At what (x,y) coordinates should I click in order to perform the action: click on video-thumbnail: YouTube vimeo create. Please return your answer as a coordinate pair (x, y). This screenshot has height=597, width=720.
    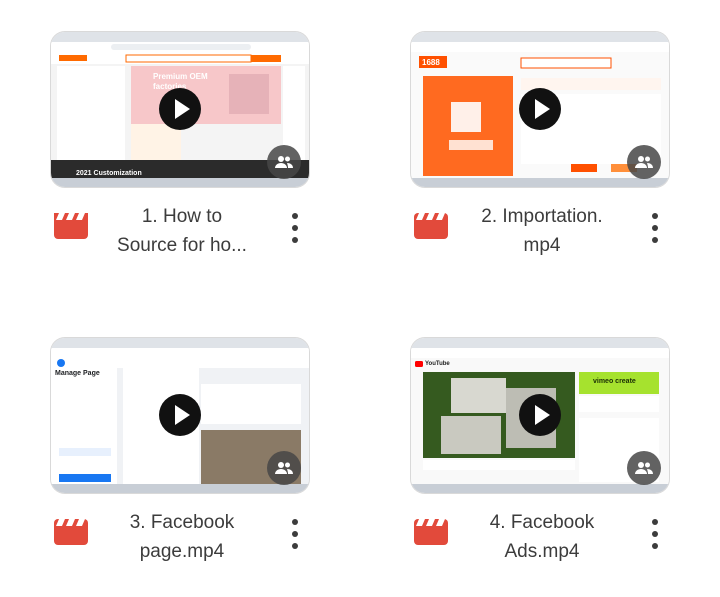
    Looking at the image, I should click on (540, 415).